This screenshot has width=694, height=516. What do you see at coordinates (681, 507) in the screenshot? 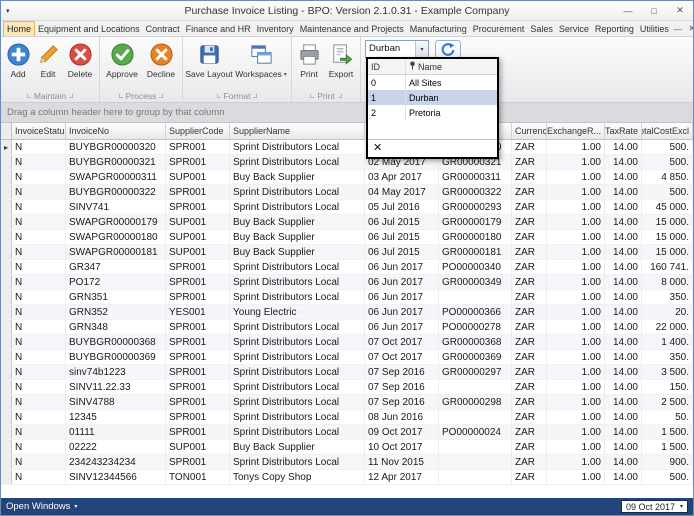
I see `chevron-down-icon: ▾` at bounding box center [681, 507].